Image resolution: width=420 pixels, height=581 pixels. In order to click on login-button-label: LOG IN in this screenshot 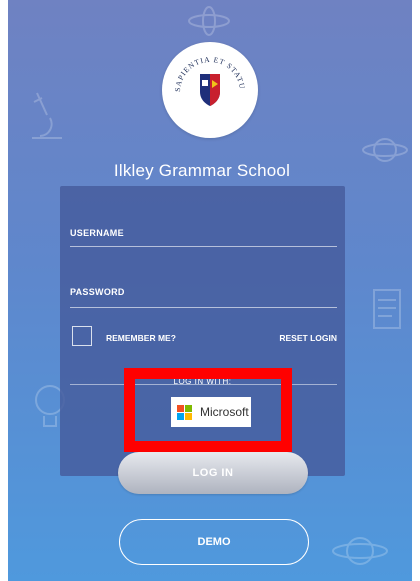, I will do `click(213, 473)`.